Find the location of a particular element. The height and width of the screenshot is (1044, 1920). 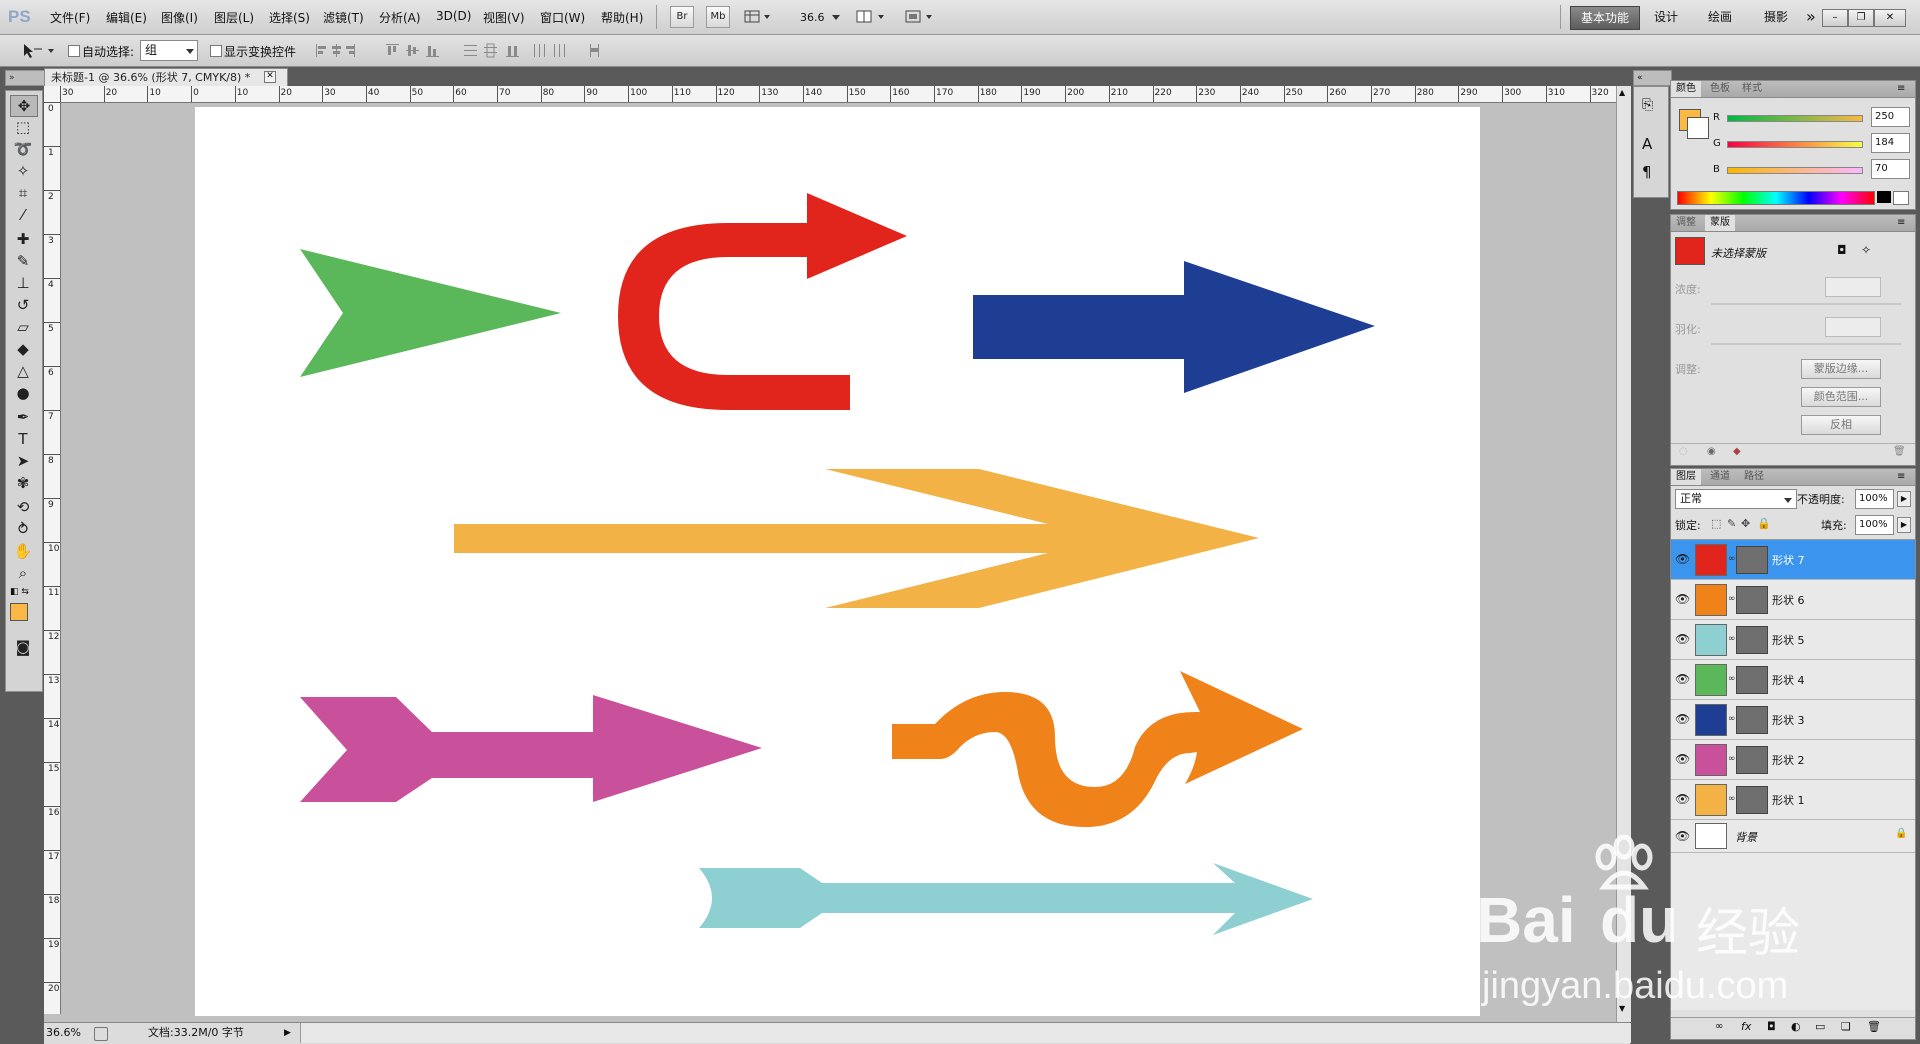

workspace-essentials: 基本功能 is located at coordinates (1605, 18).